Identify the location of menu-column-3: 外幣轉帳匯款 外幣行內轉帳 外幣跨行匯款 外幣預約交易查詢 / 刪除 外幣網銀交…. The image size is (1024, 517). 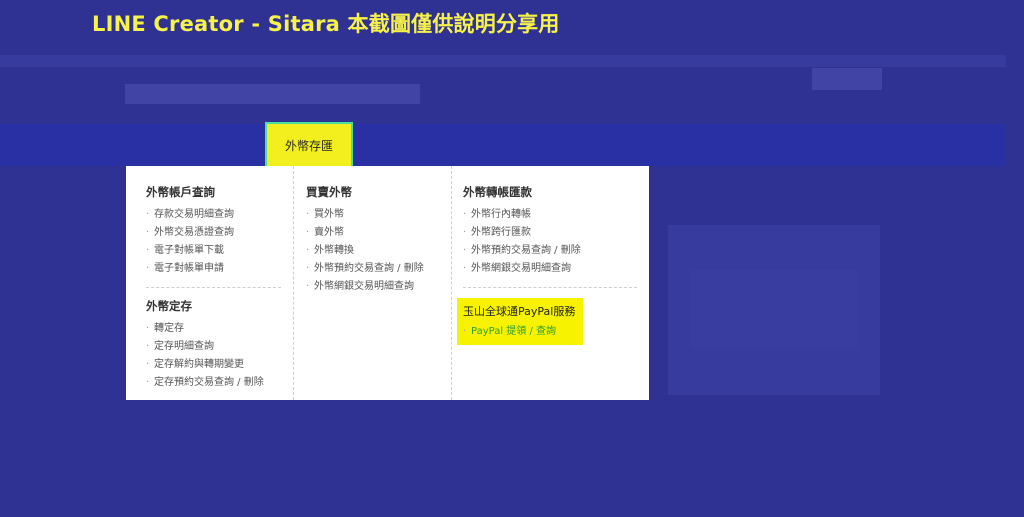
(550, 283).